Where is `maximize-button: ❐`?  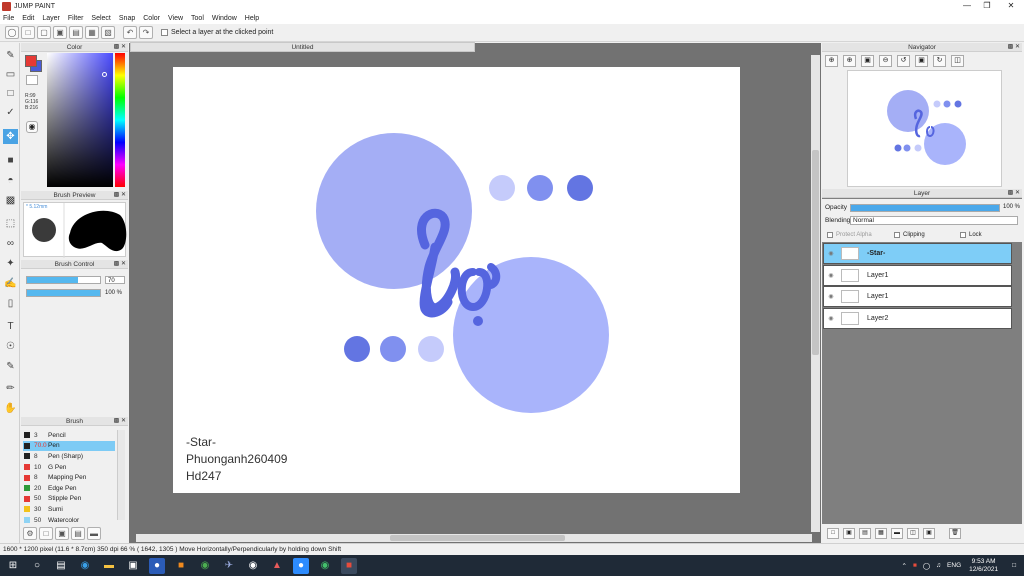 maximize-button: ❐ is located at coordinates (987, 6).